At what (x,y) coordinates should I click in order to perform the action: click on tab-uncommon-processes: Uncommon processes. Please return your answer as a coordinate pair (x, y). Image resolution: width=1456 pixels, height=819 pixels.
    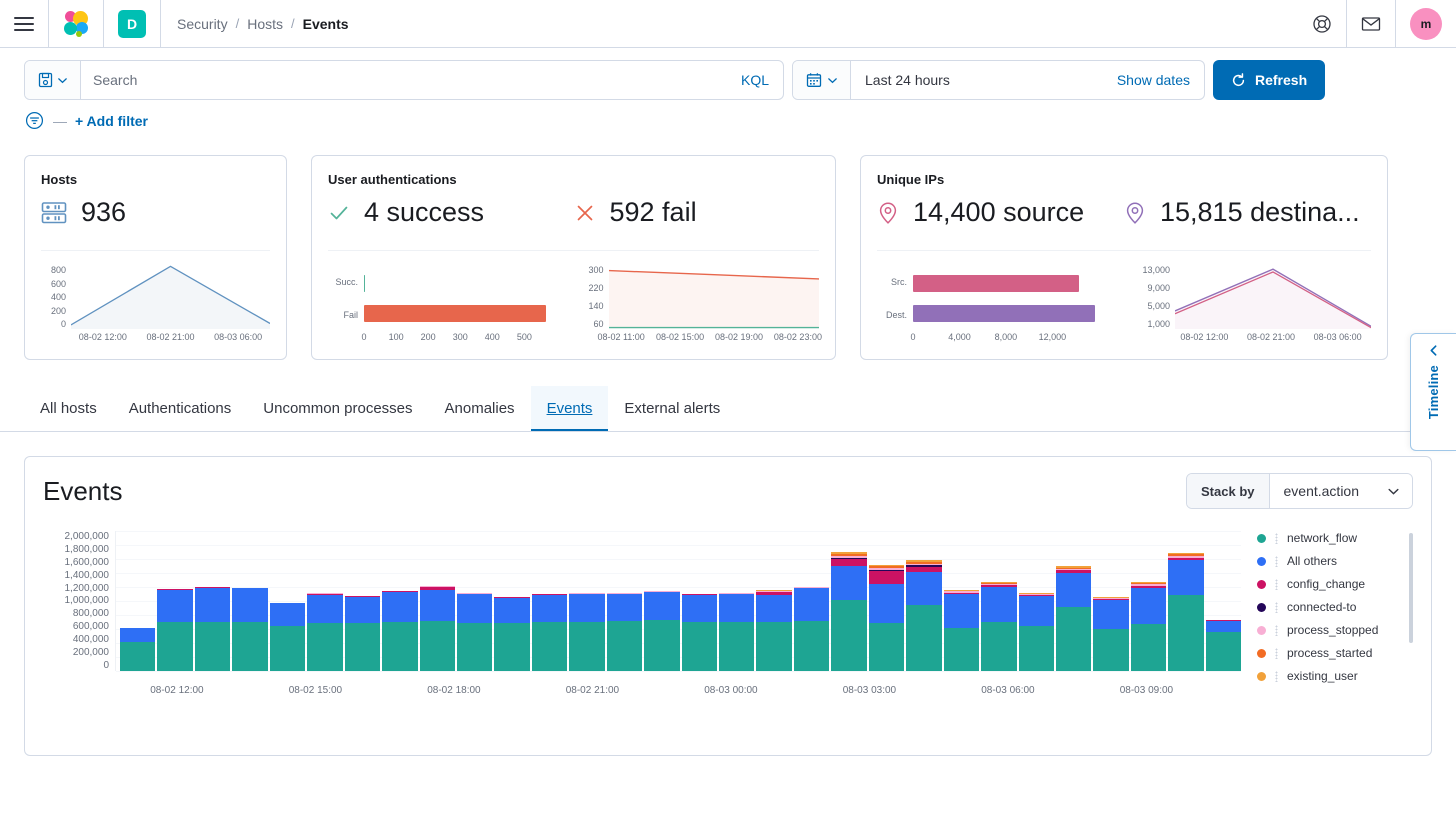
    Looking at the image, I should click on (337, 408).